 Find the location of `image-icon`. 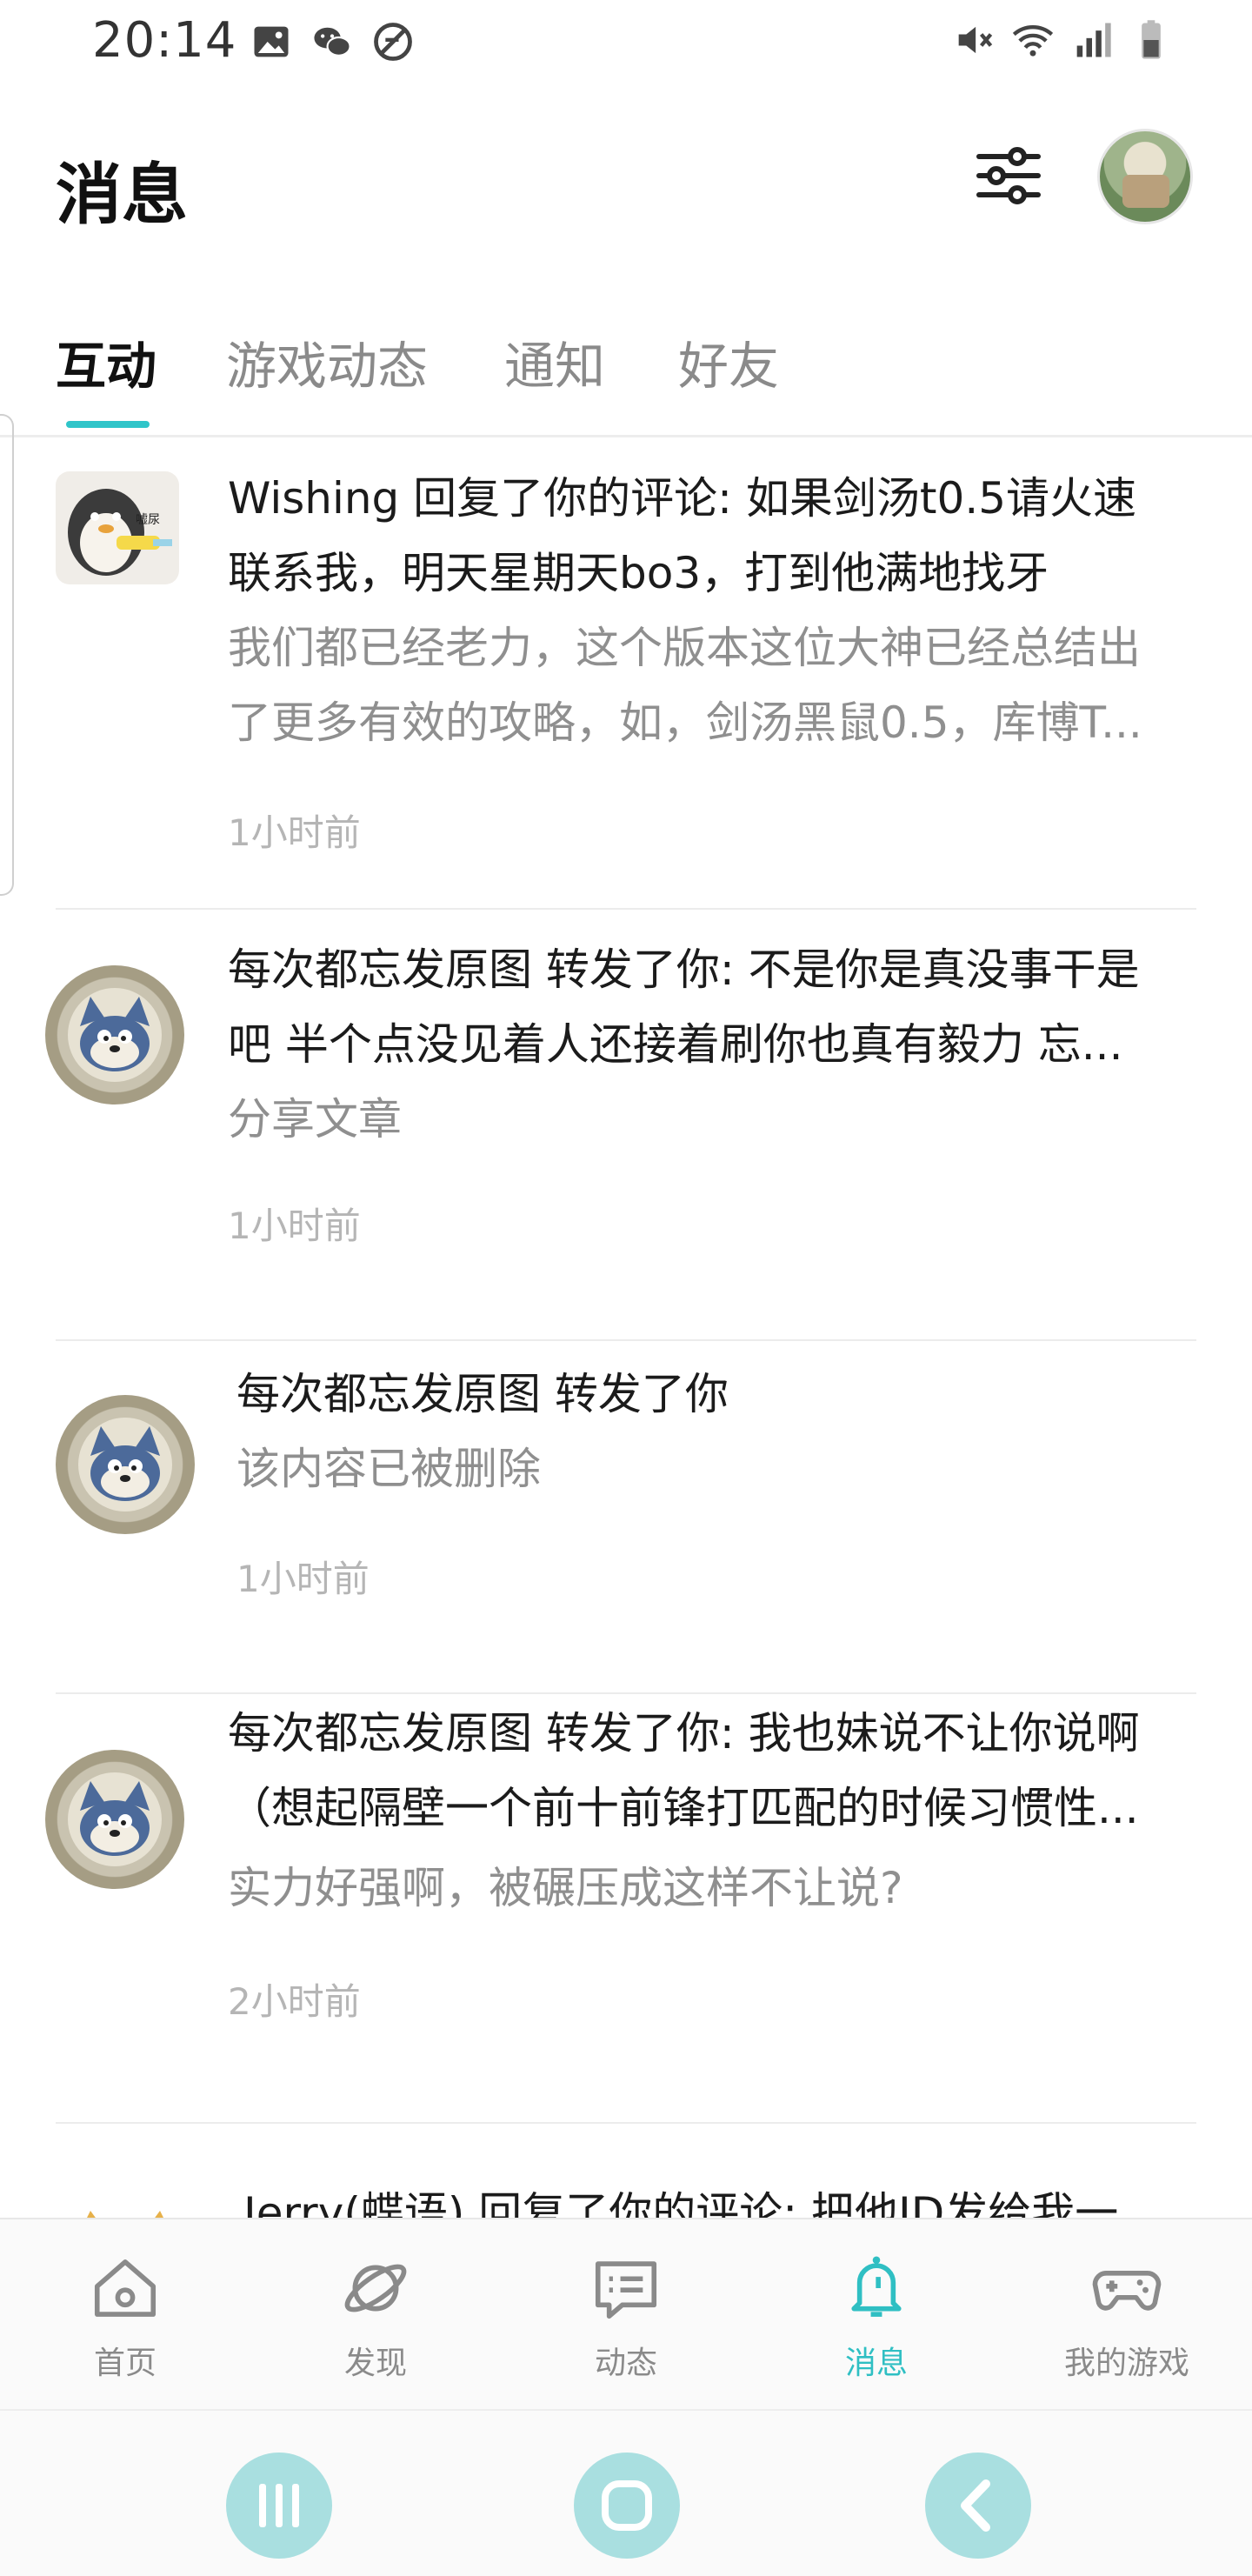

image-icon is located at coordinates (271, 41).